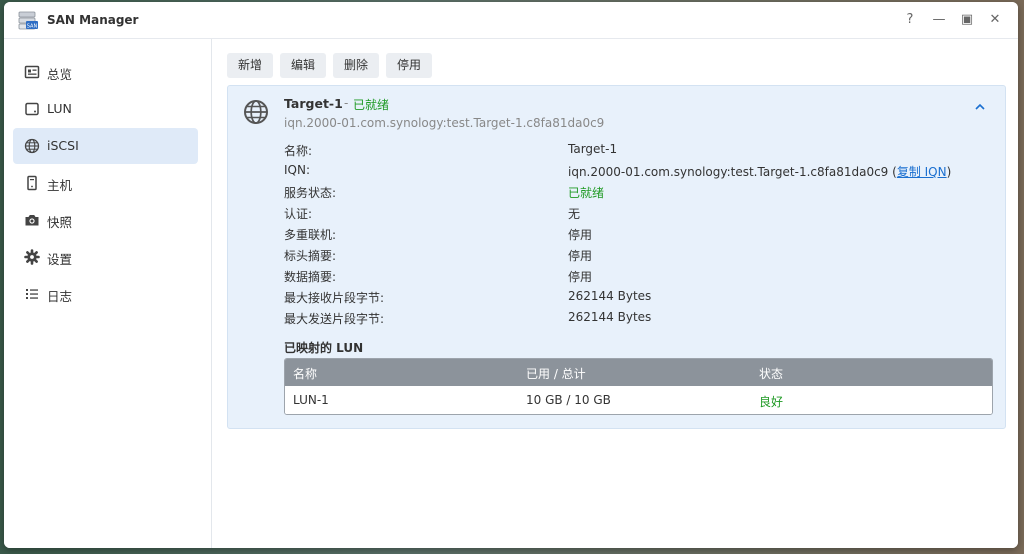 This screenshot has width=1024, height=554. What do you see at coordinates (949, 172) in the screenshot?
I see `iqn-paren-close: )` at bounding box center [949, 172].